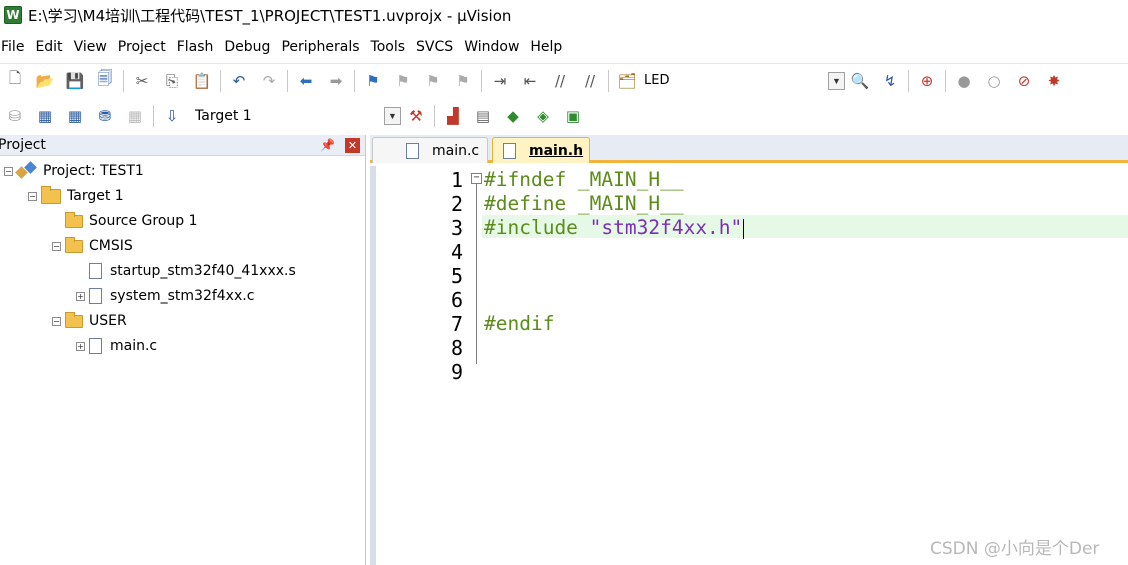  I want to click on rebuild-icon: ▦, so click(75, 116).